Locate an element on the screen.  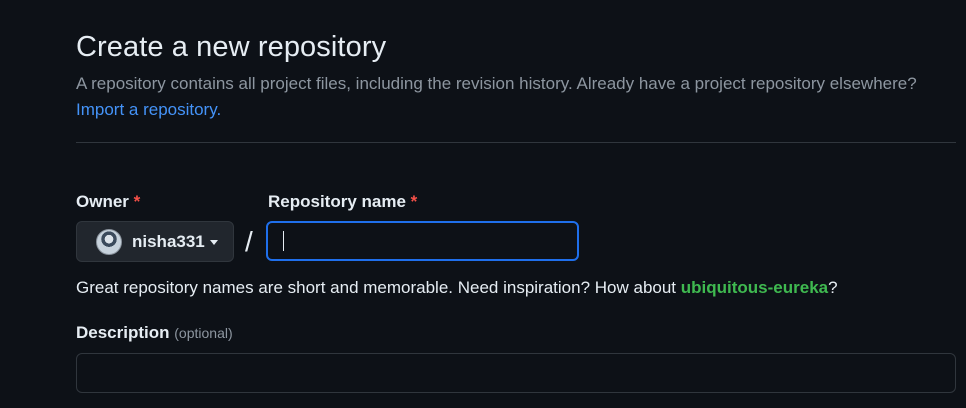
owner-dropdown-button: nisha331 is located at coordinates (155, 241).